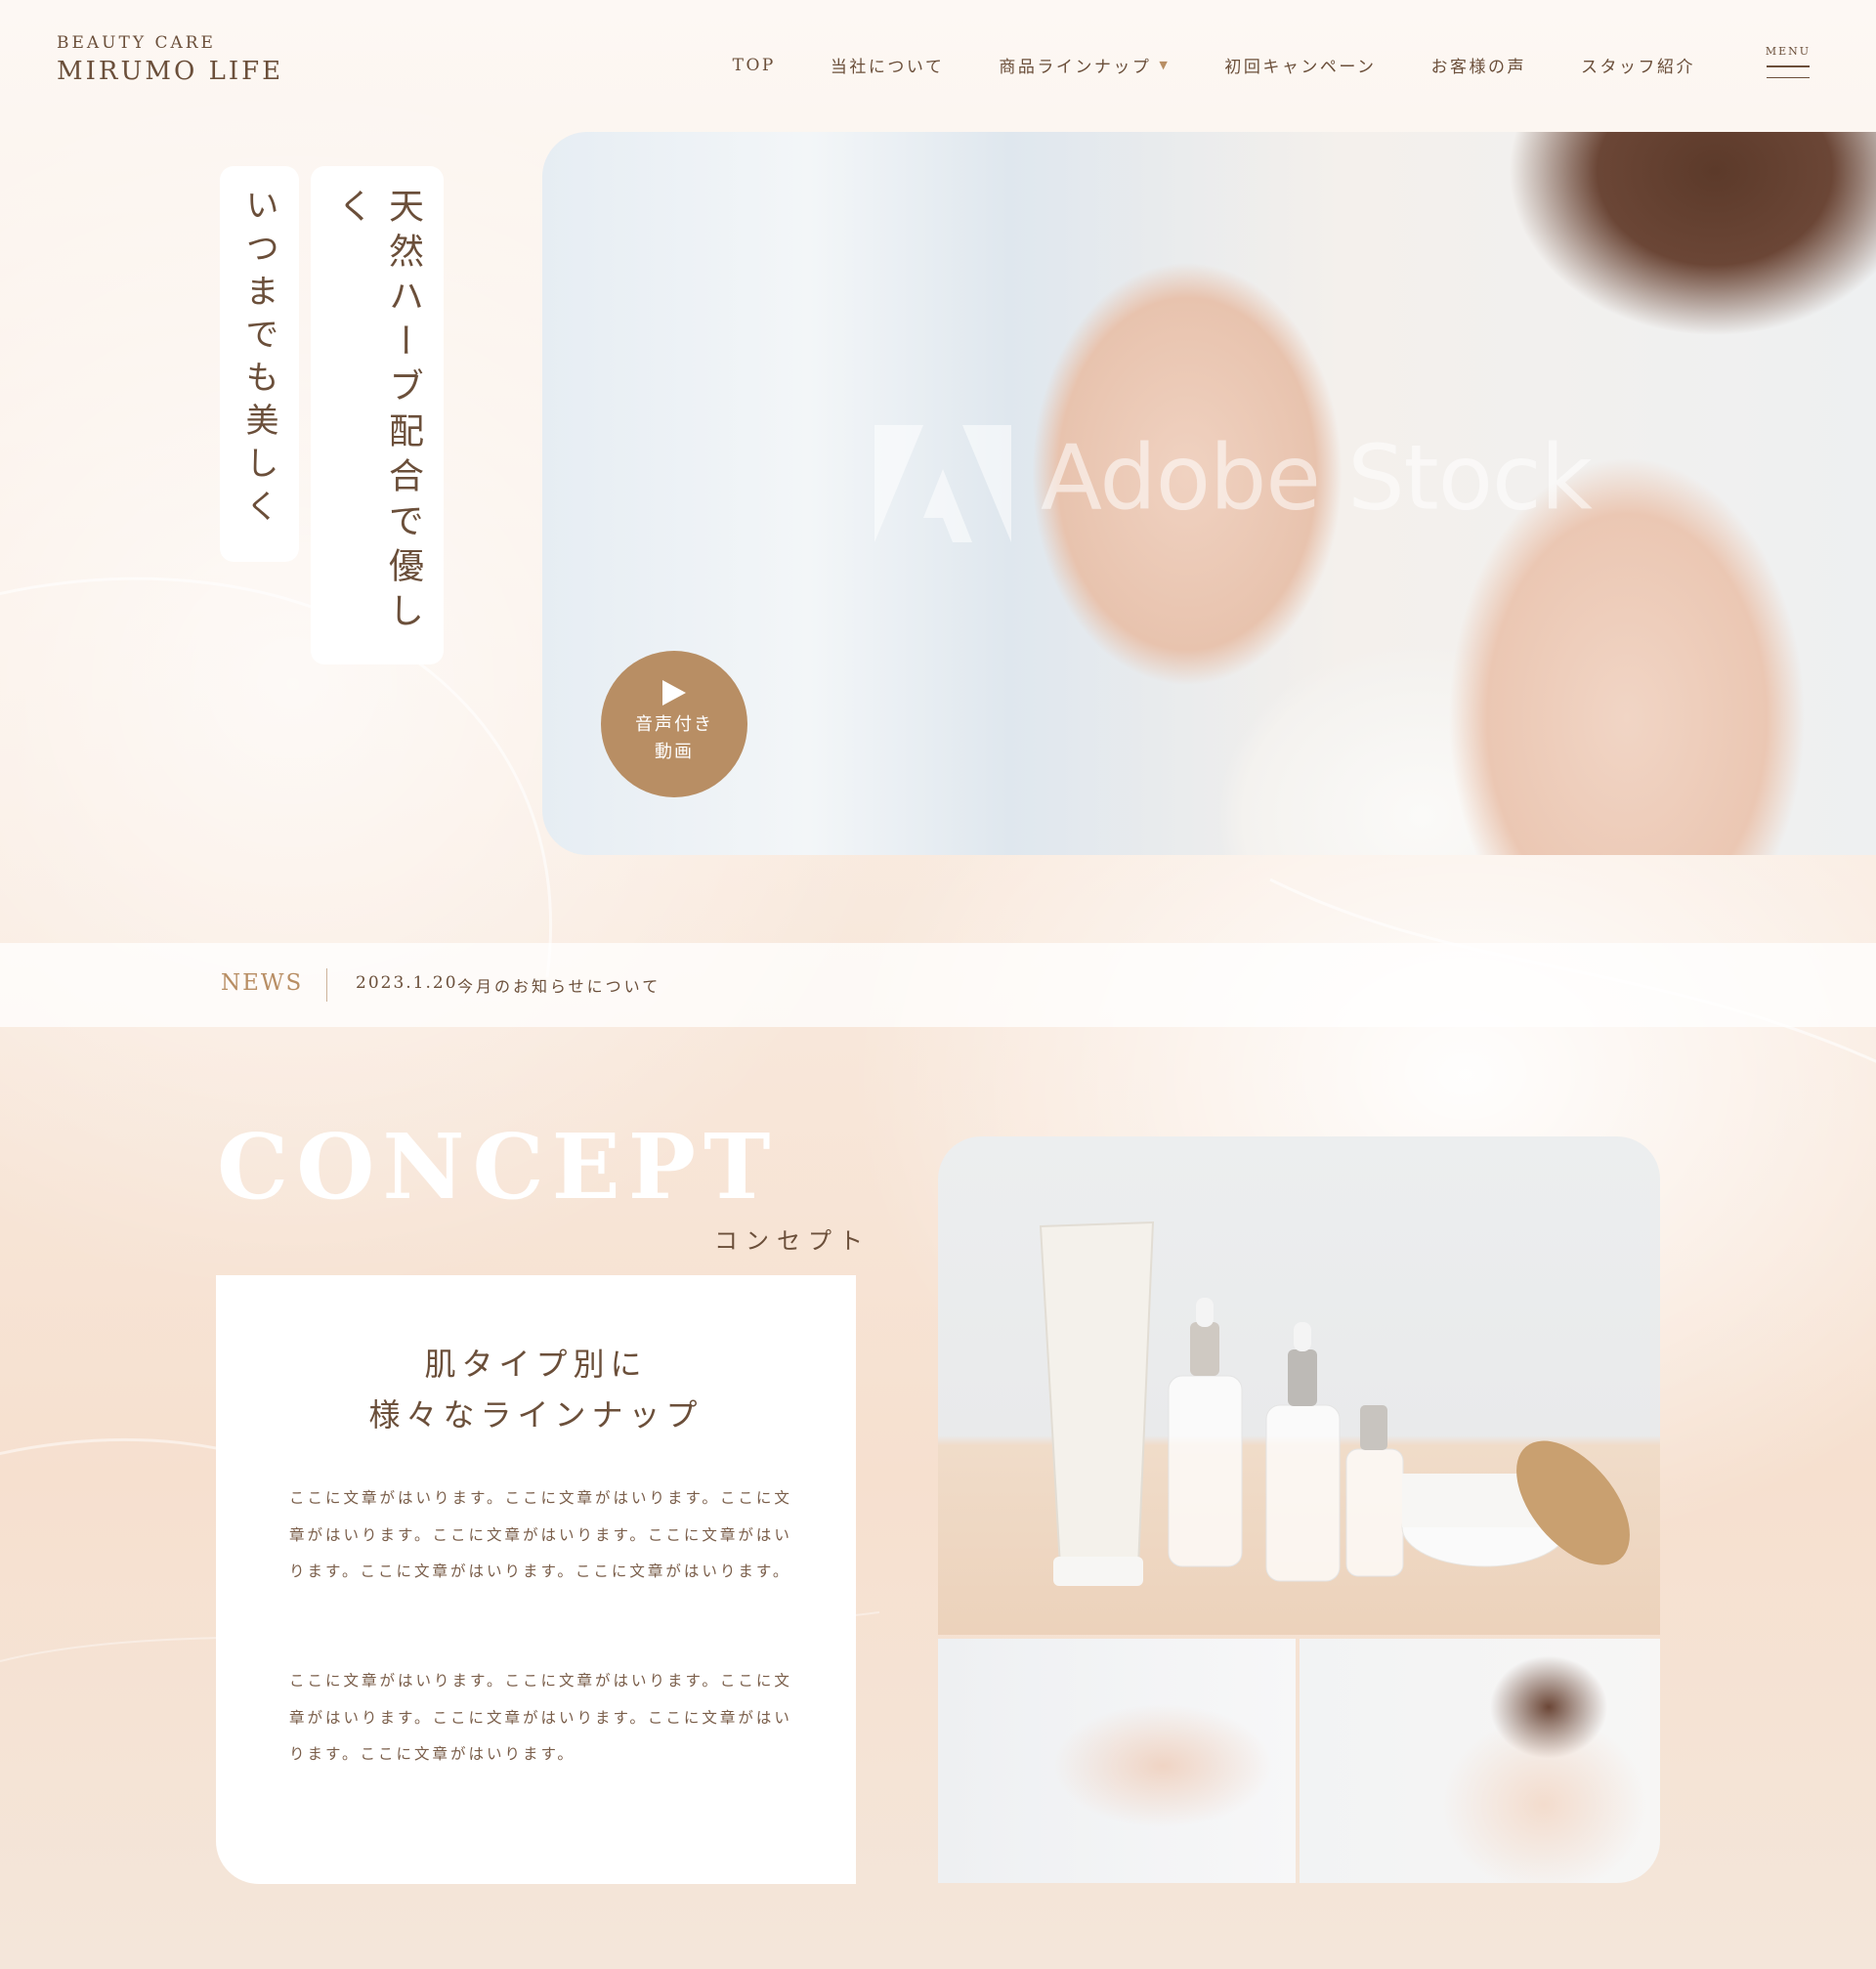 The image size is (1876, 1969). Describe the element at coordinates (1117, 1761) in the screenshot. I see `legs-care-photo` at that location.